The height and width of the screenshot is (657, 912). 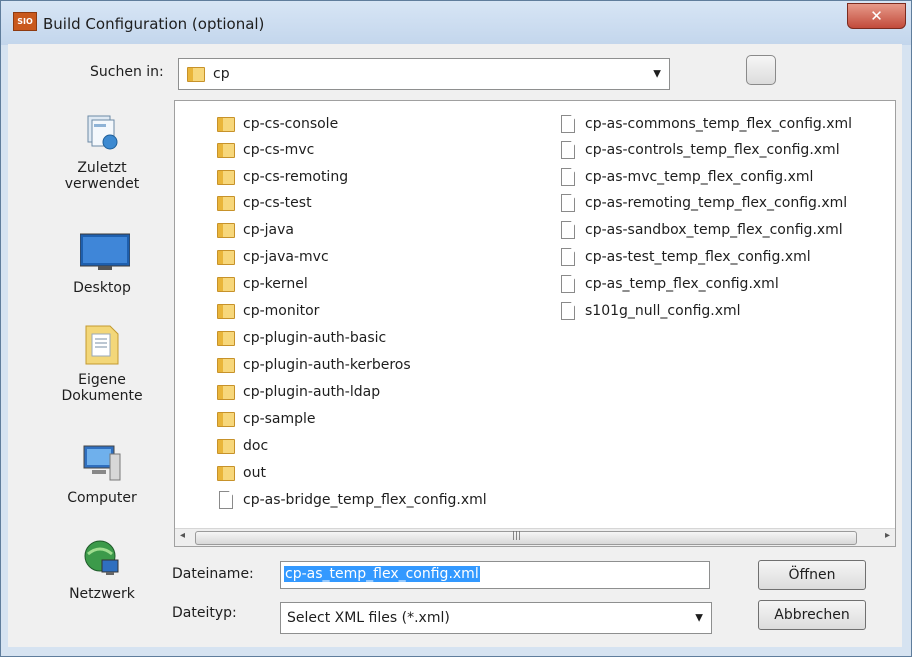 I want to click on view-menu-button, so click(x=761, y=70).